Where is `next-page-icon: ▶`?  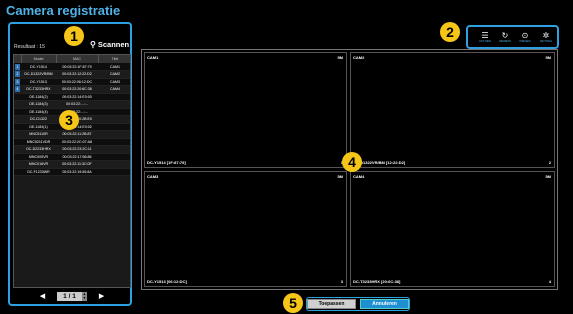
next-page-icon: ▶ is located at coordinates (101, 296).